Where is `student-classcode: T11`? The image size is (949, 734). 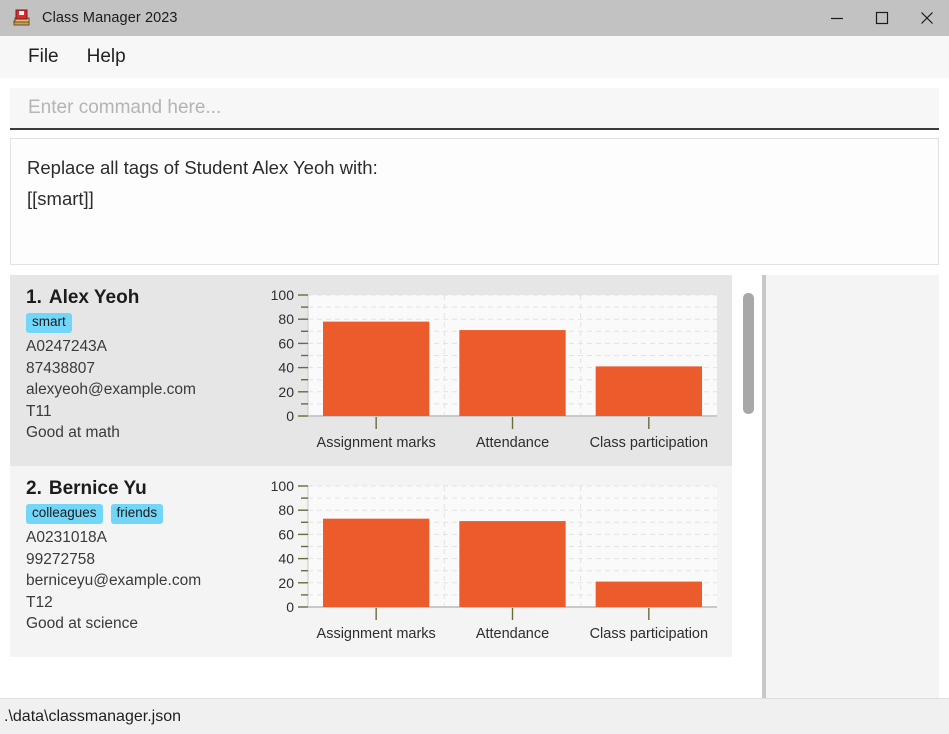
student-classcode: T11 is located at coordinates (39, 411).